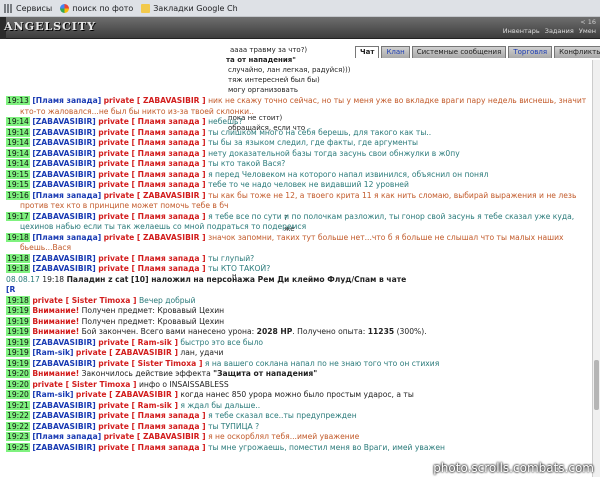 This screenshot has height=477, width=600. I want to click on message-time: 19:18, so click(18, 258).